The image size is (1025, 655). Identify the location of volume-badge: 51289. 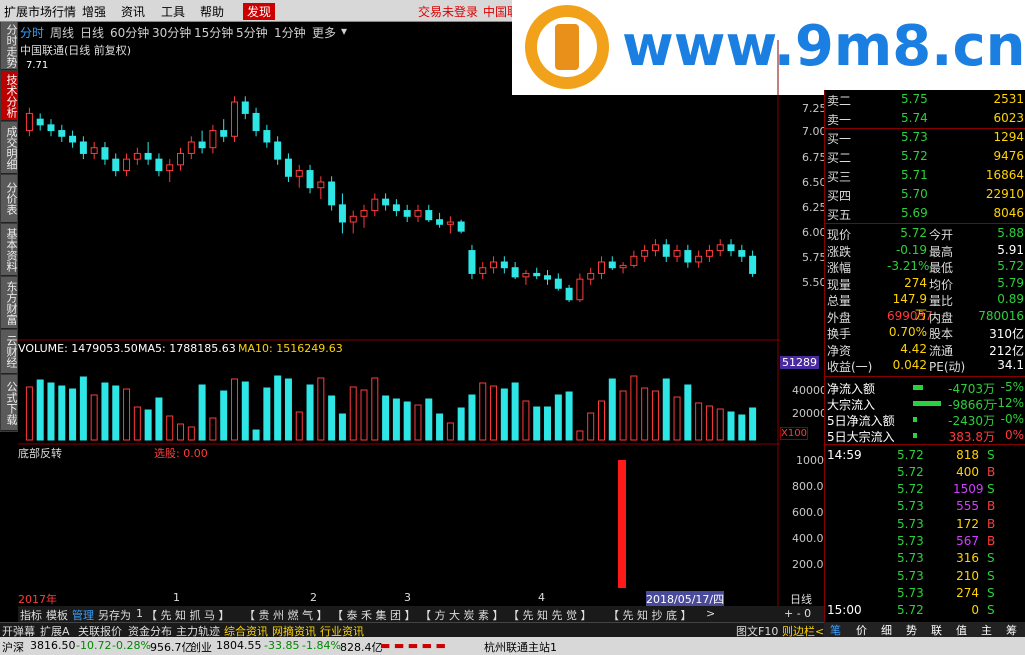
(799, 362).